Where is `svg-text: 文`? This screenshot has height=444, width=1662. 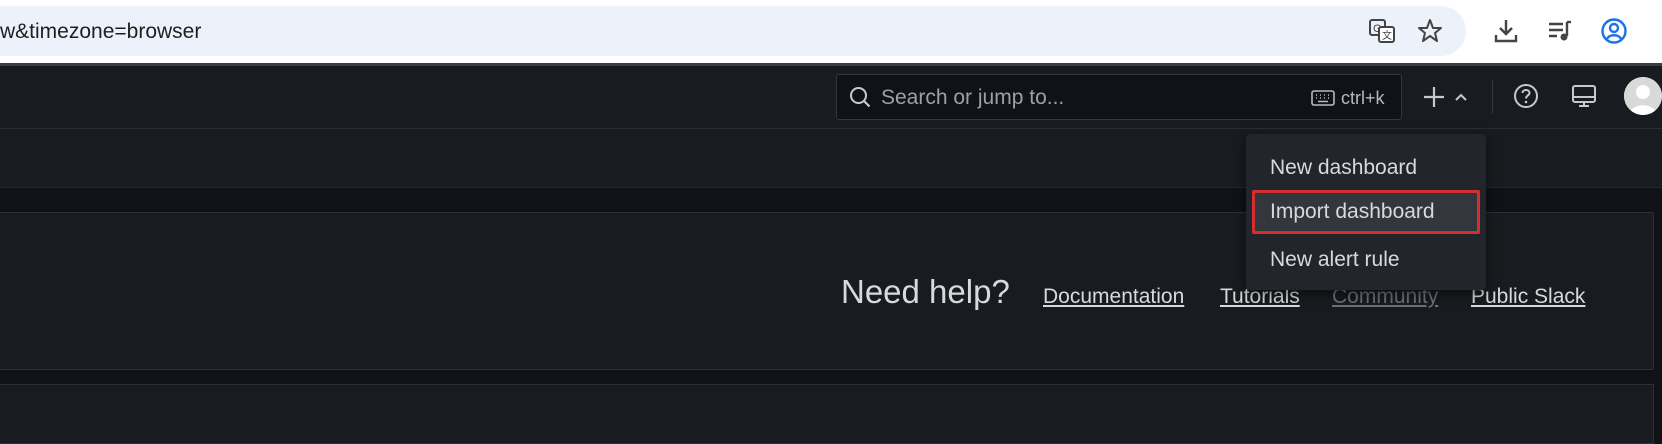 svg-text: 文 is located at coordinates (1387, 35).